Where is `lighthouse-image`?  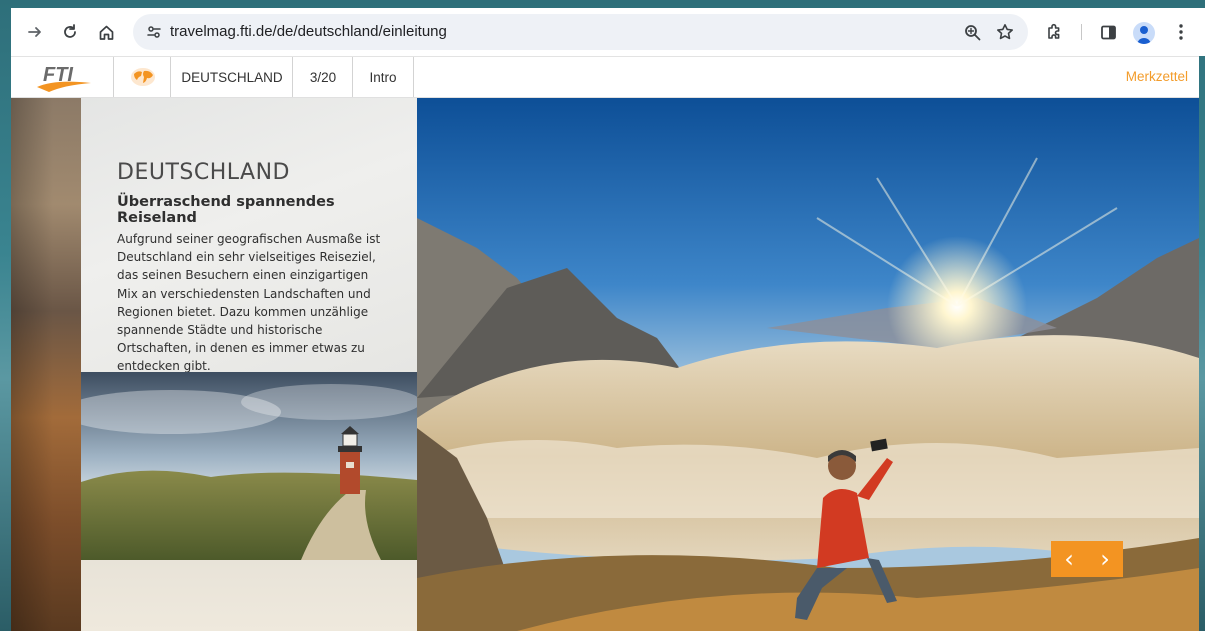 lighthouse-image is located at coordinates (249, 466).